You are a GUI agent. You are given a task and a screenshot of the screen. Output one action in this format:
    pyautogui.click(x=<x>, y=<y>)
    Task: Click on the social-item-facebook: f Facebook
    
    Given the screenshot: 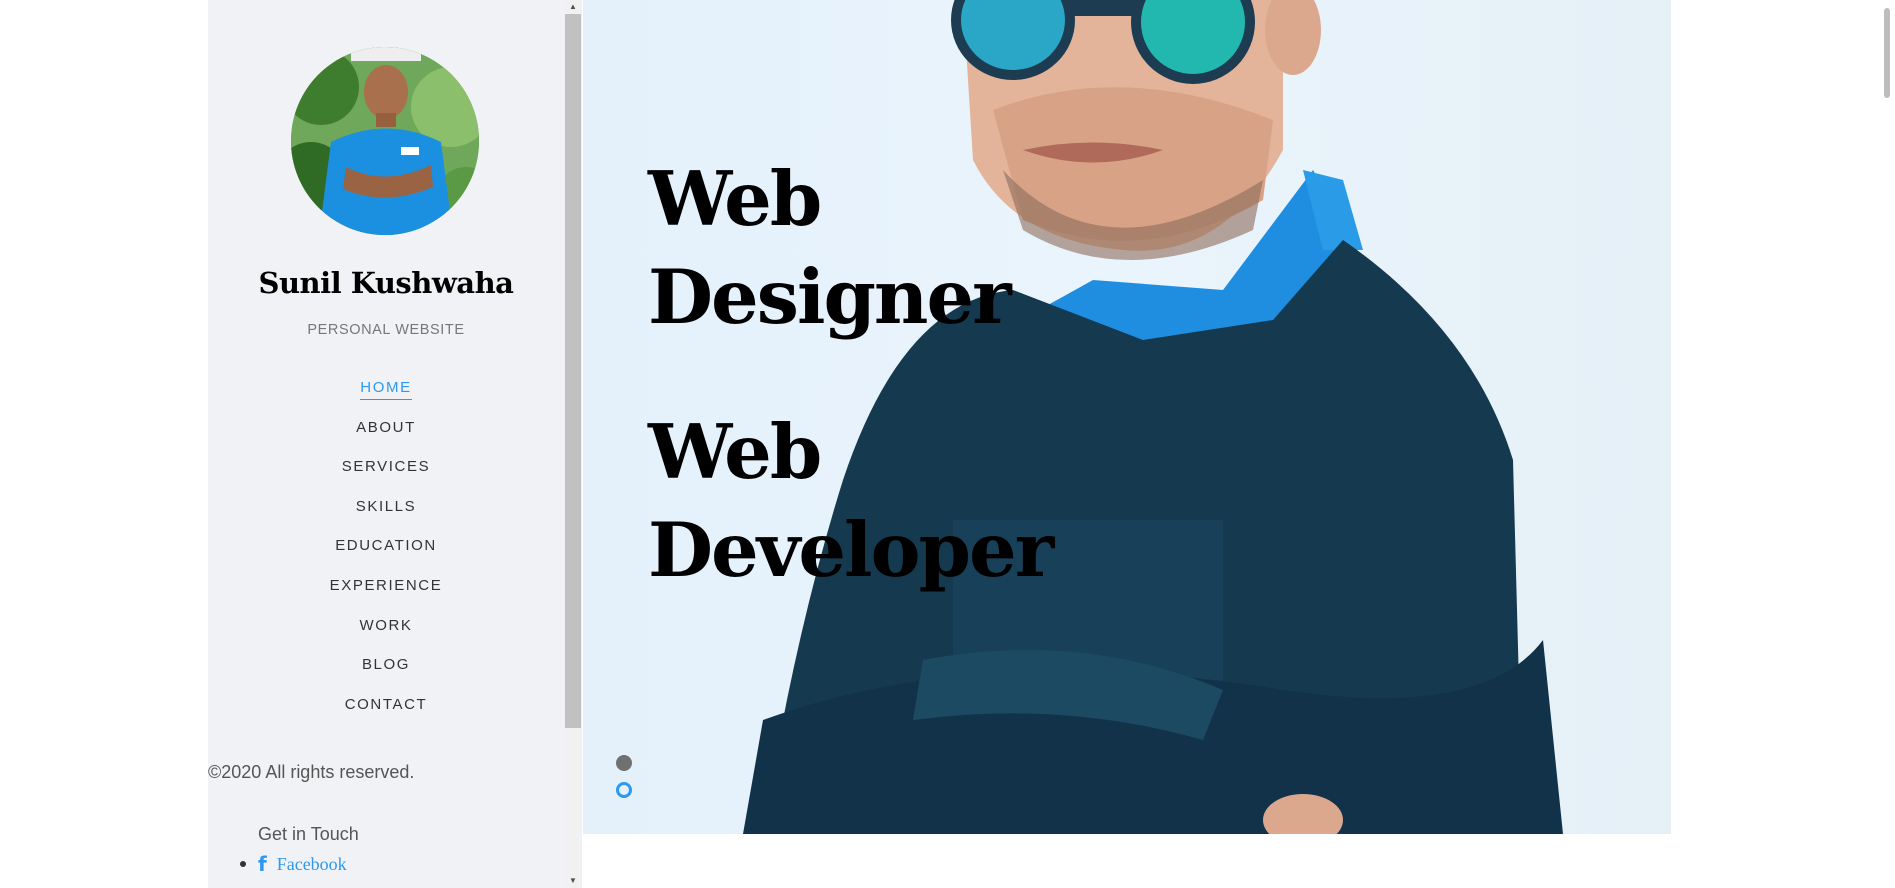 What is the action you would take?
    pyautogui.click(x=293, y=864)
    